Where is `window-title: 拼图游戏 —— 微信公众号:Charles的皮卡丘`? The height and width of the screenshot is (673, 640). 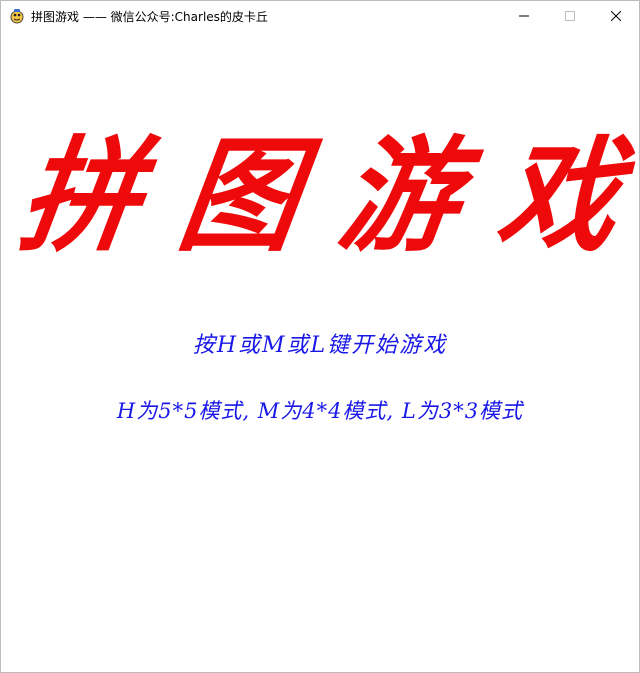 window-title: 拼图游戏 —— 微信公众号:Charles的皮卡丘 is located at coordinates (149, 16).